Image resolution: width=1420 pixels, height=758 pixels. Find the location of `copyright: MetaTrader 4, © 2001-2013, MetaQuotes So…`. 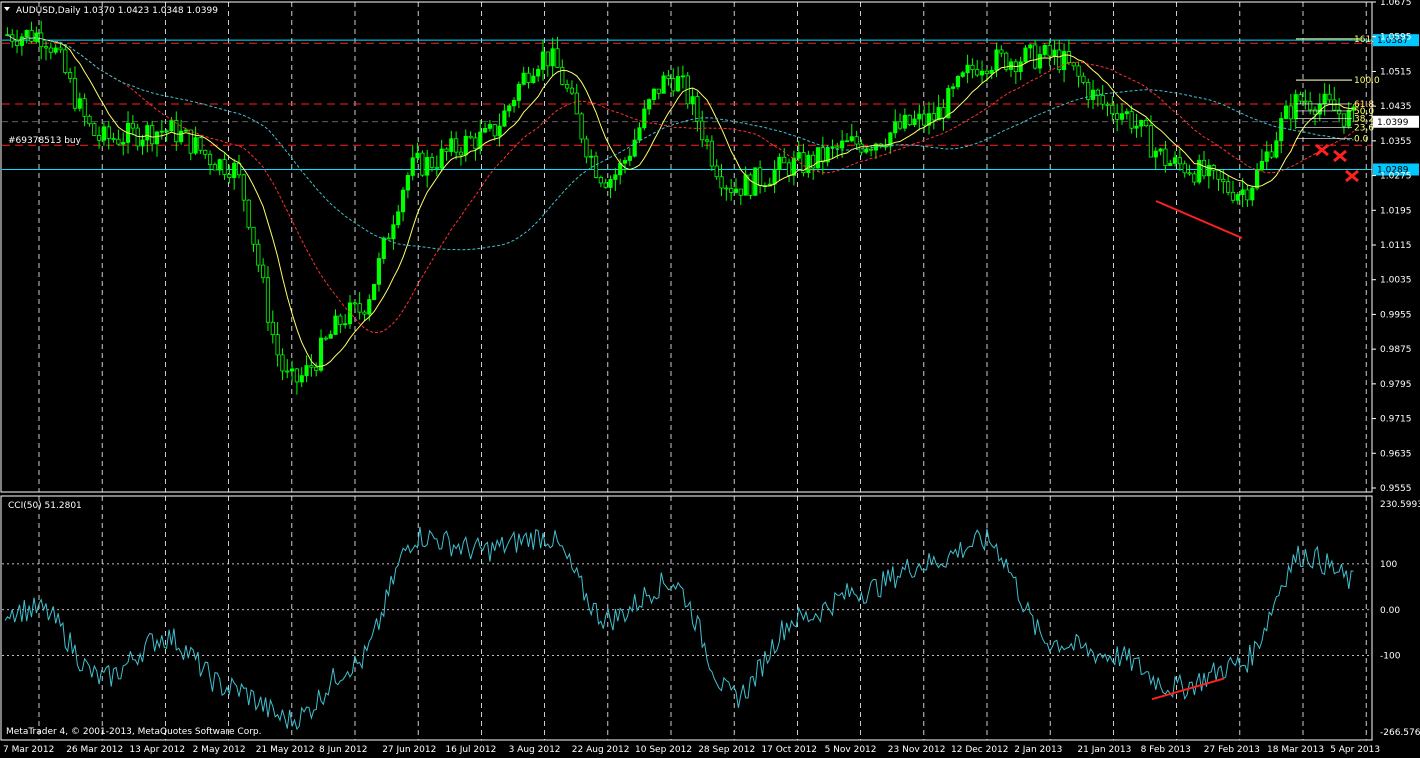

copyright: MetaTrader 4, © 2001-2013, MetaQuotes So… is located at coordinates (134, 732).